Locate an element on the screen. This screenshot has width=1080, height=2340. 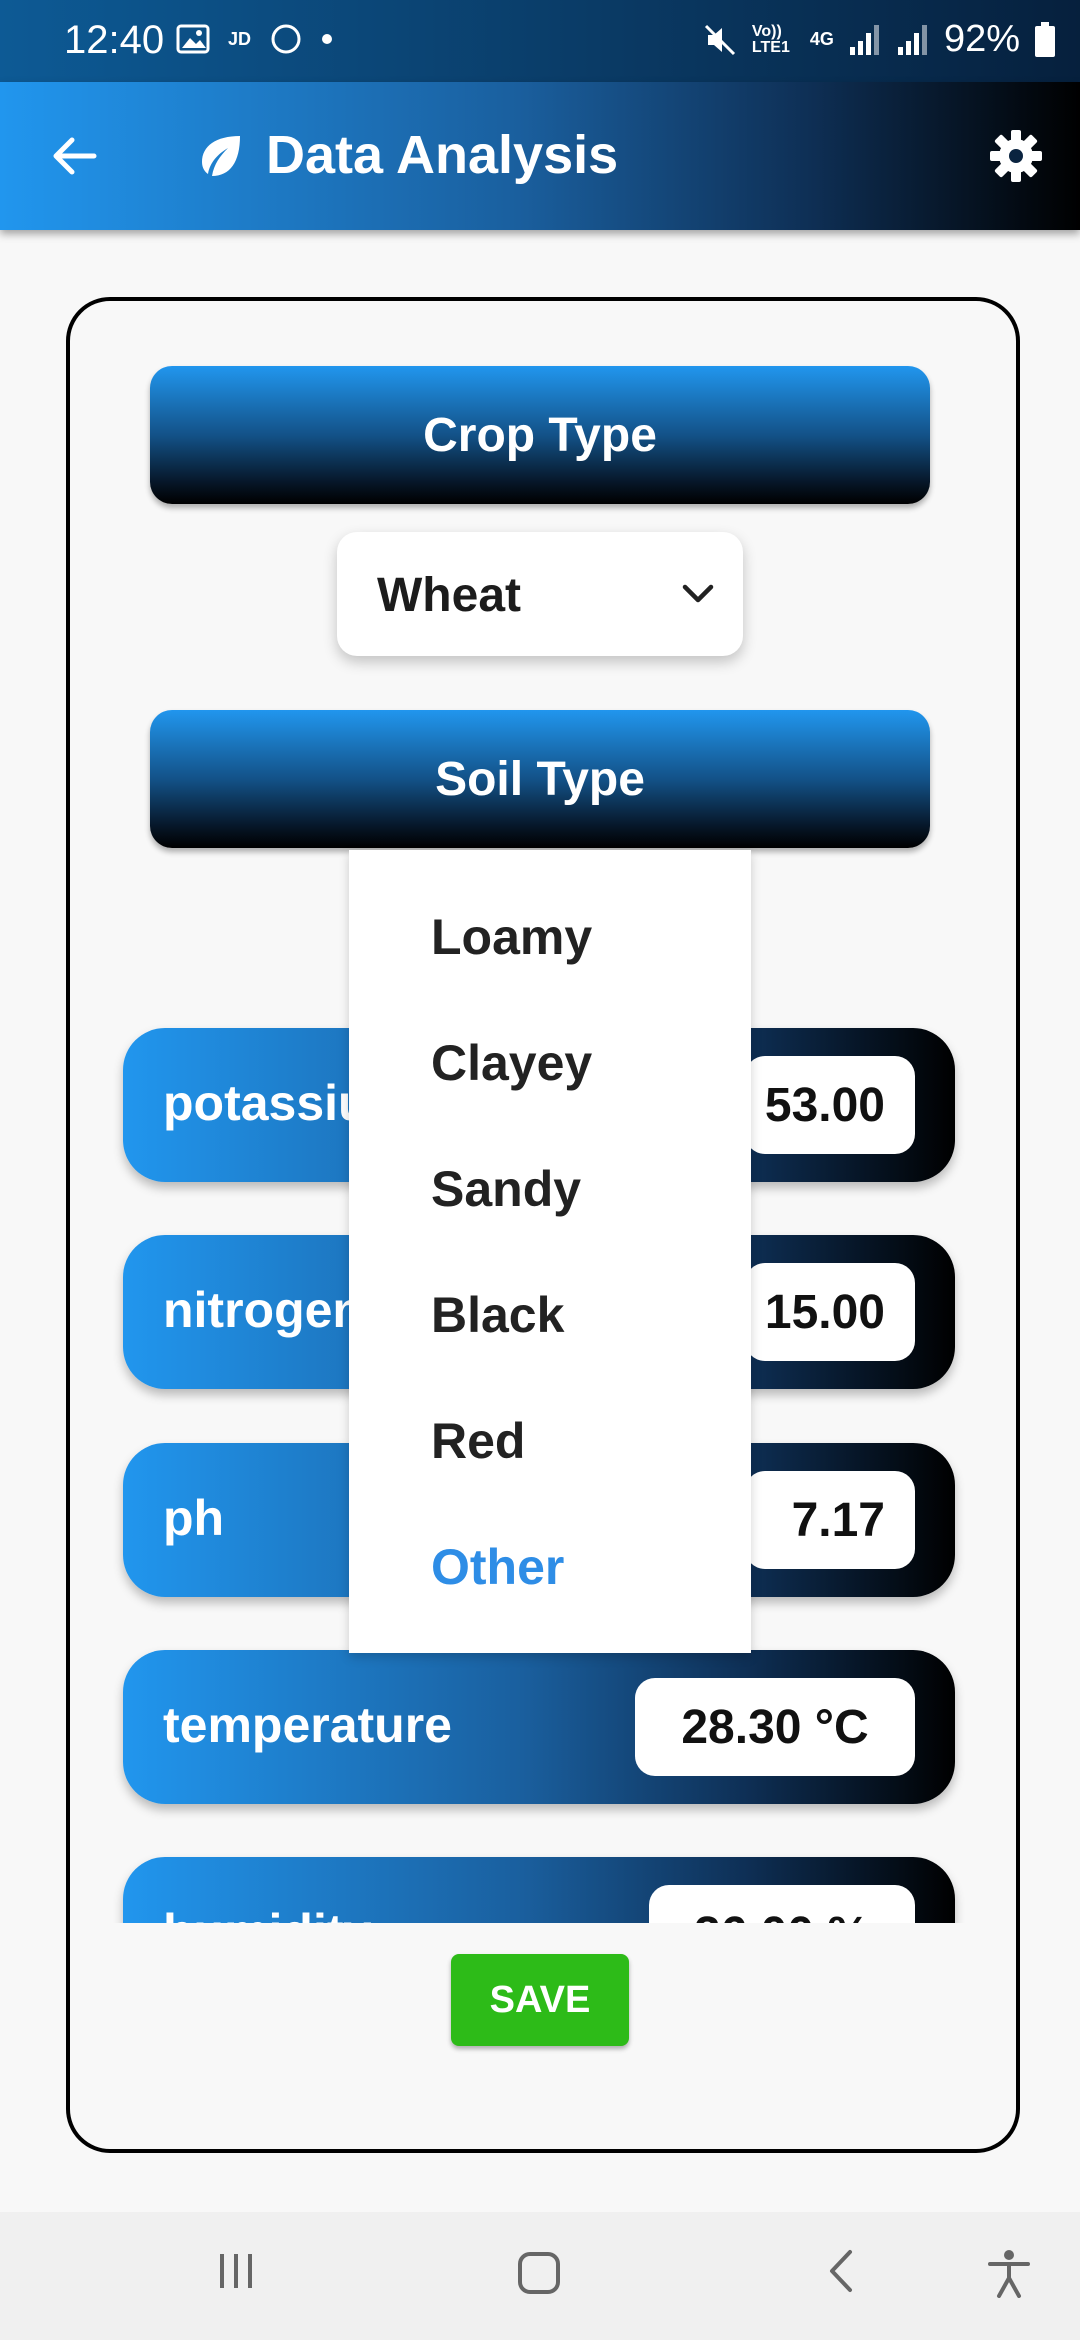
carrier-badge: JD is located at coordinates (240, 38).